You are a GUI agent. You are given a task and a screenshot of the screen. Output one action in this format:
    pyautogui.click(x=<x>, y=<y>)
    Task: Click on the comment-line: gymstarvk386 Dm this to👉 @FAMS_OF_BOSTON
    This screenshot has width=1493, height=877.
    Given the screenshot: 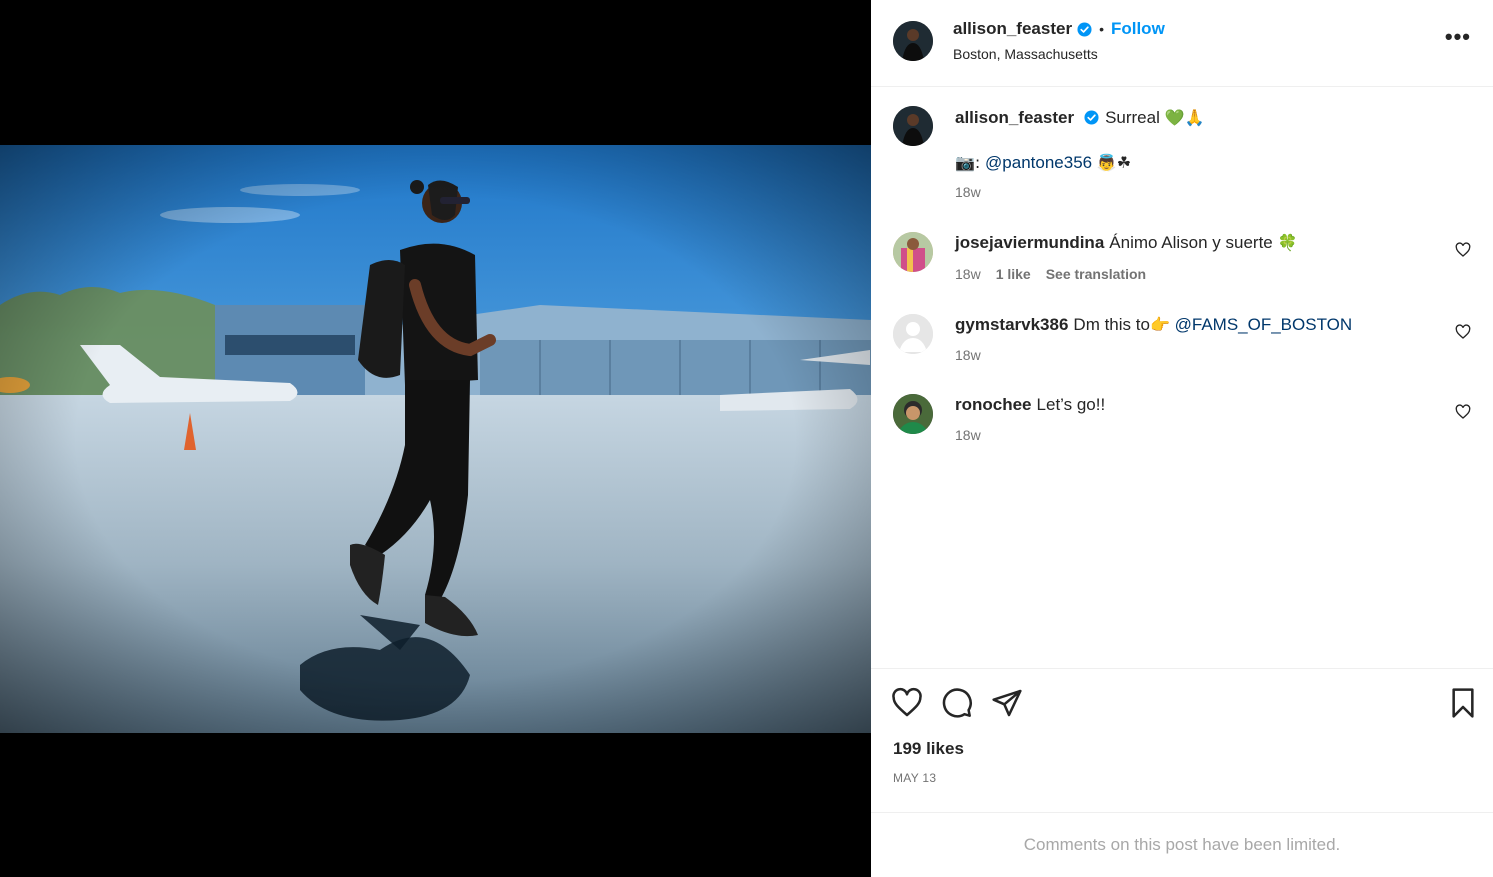 What is the action you would take?
    pyautogui.click(x=1153, y=325)
    